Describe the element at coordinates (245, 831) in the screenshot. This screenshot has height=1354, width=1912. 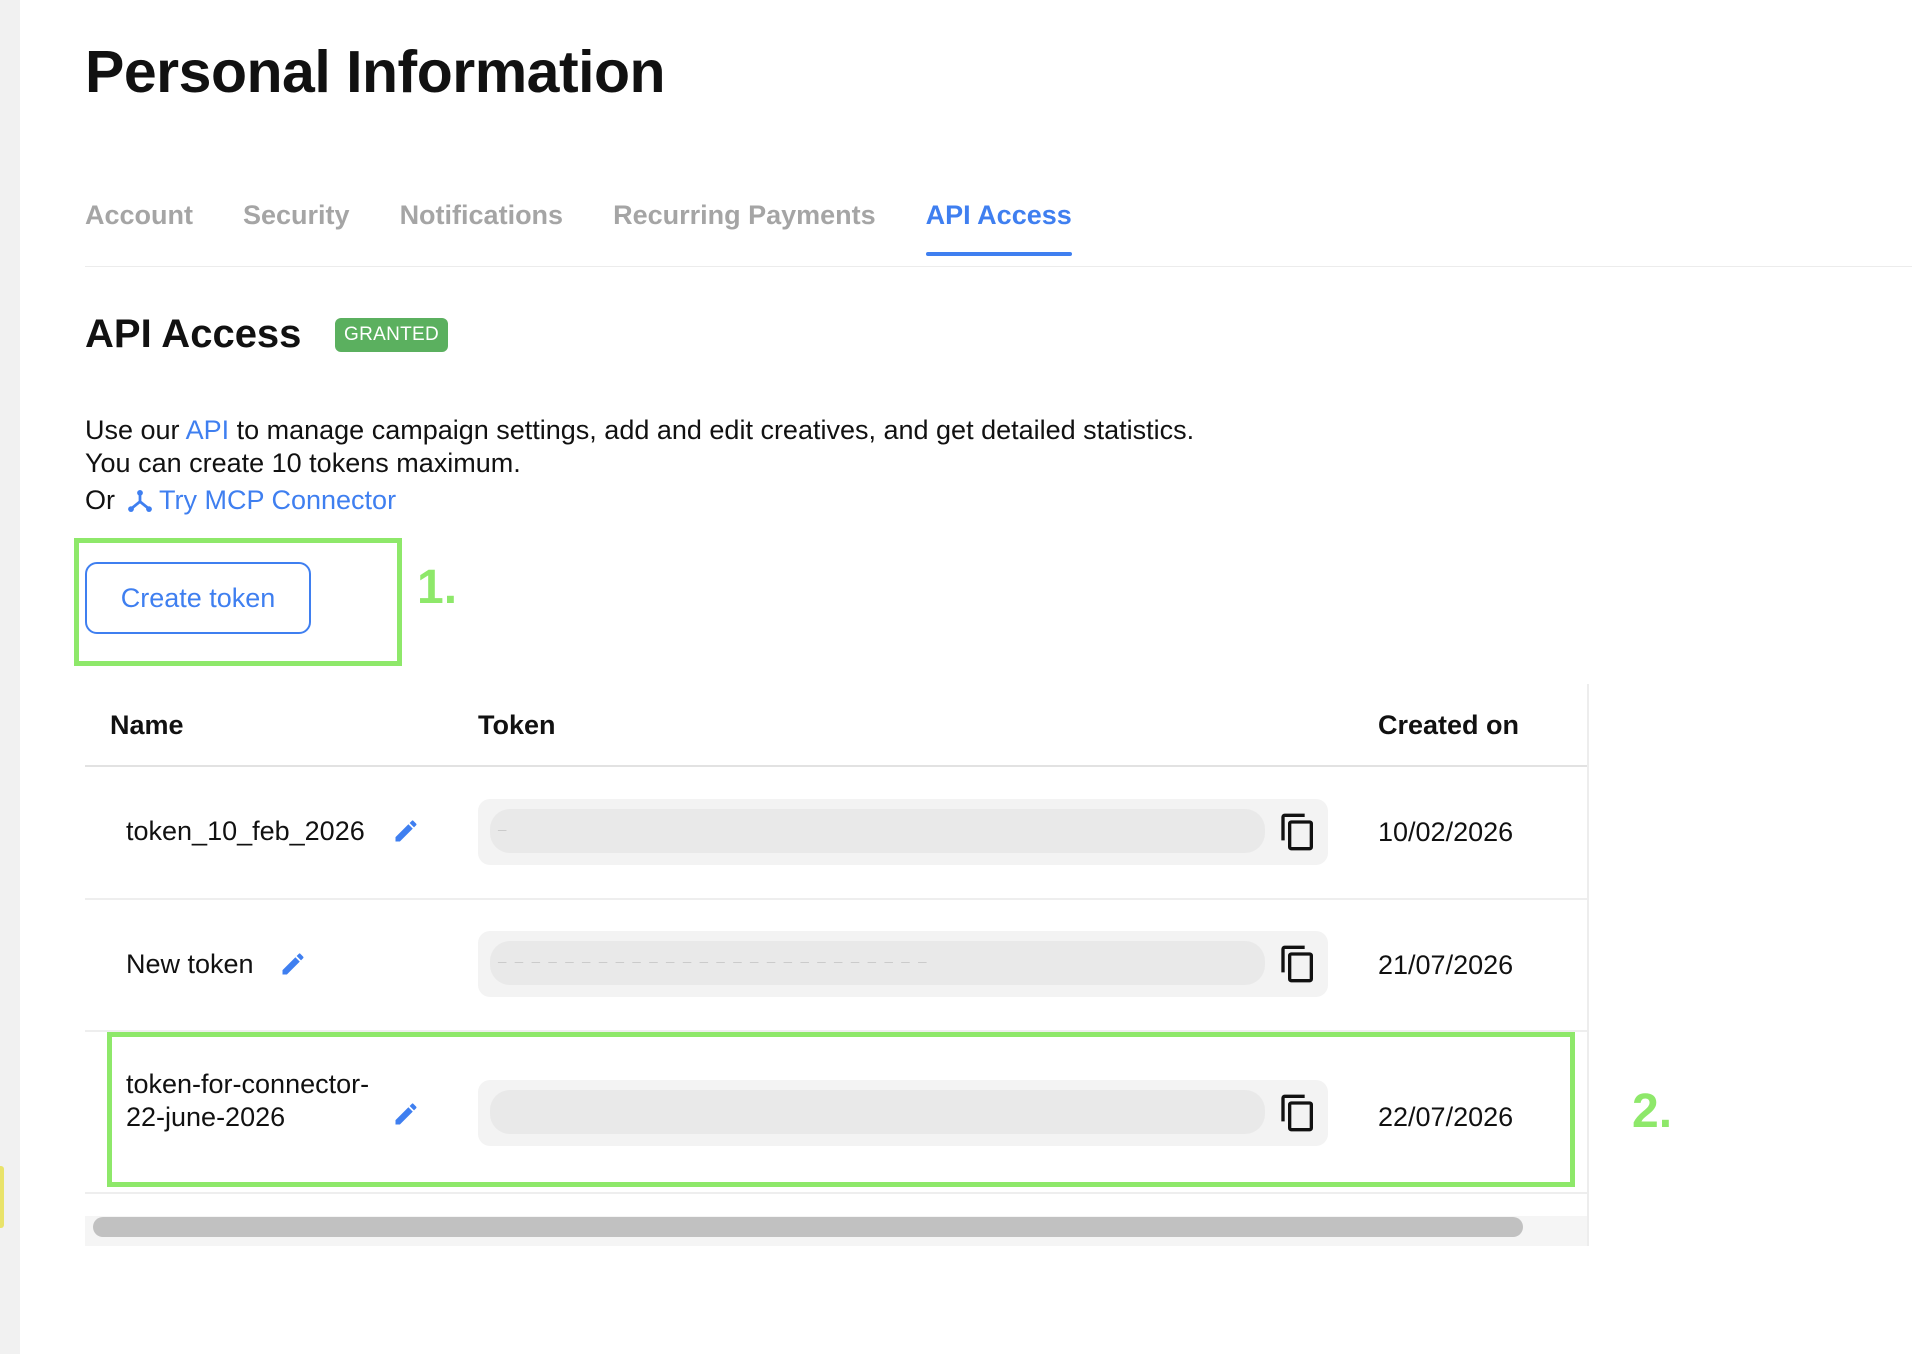
I see `token-name: token_10_feb_2026` at that location.